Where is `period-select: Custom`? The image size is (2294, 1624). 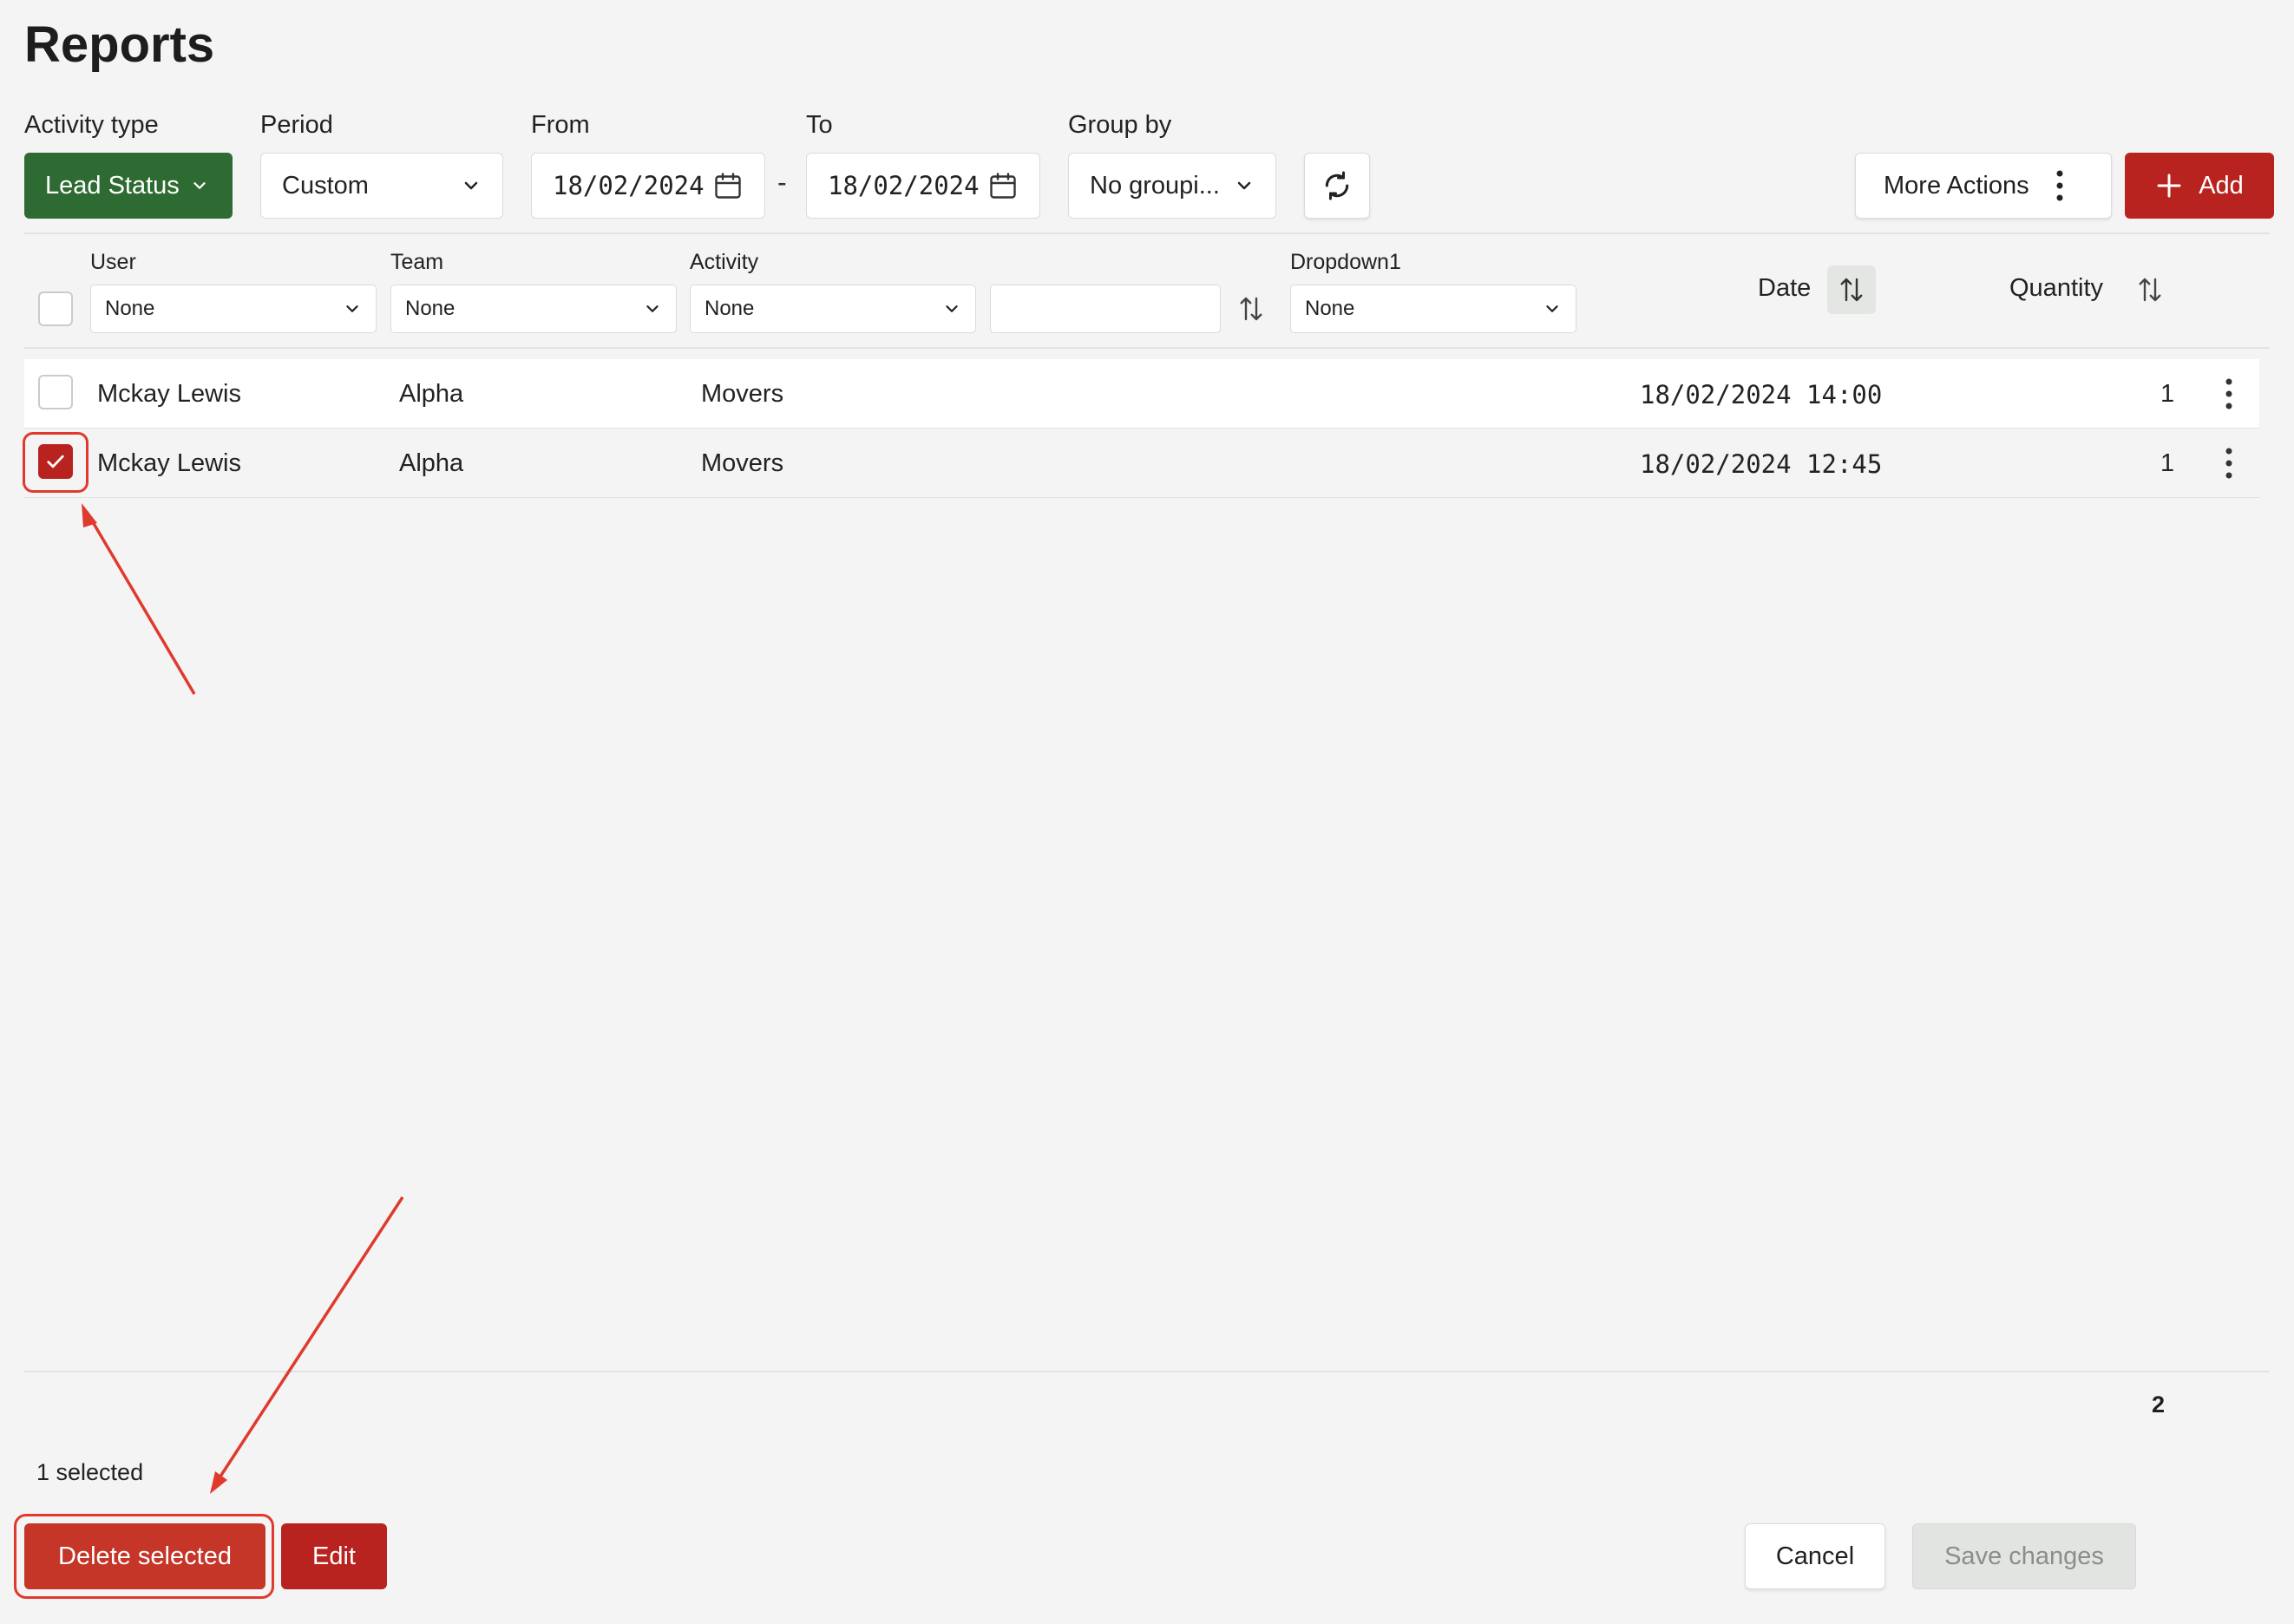
period-select: Custom is located at coordinates (382, 186).